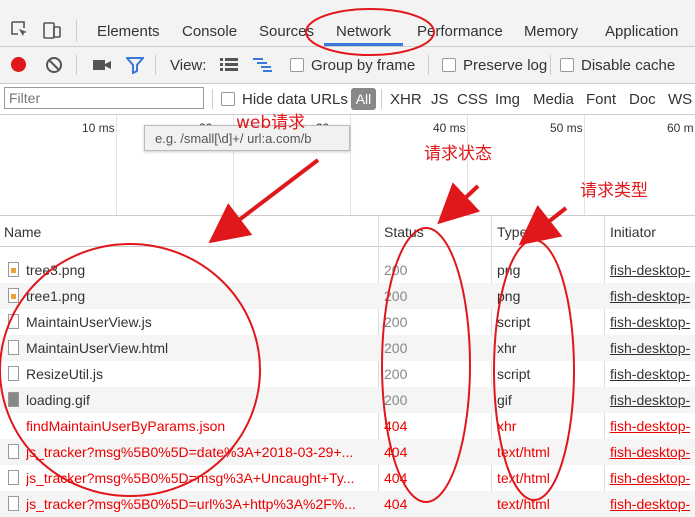  Describe the element at coordinates (426, 365) in the screenshot. I see `status-column-highlight-ellipse` at that location.